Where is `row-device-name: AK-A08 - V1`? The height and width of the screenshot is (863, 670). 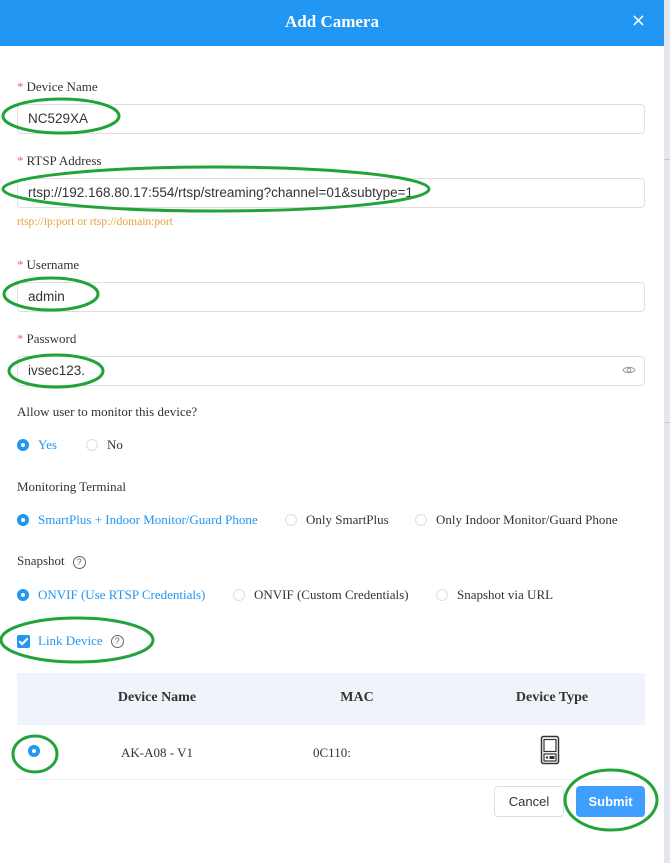
row-device-name: AK-A08 - V1 is located at coordinates (157, 752).